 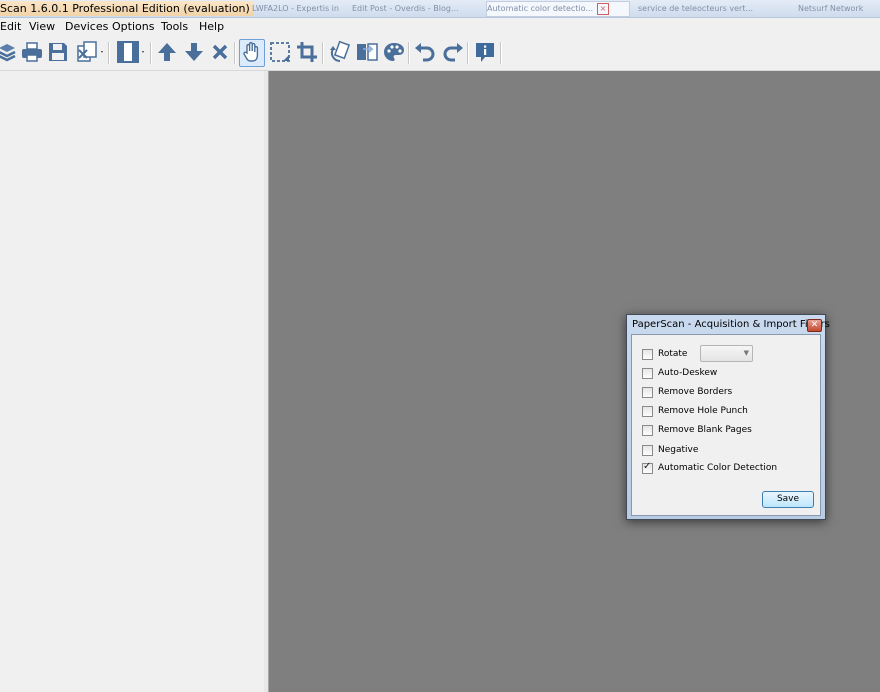 I want to click on dialog-title: PaperScan - Acquisition & Import Filters, so click(x=731, y=324).